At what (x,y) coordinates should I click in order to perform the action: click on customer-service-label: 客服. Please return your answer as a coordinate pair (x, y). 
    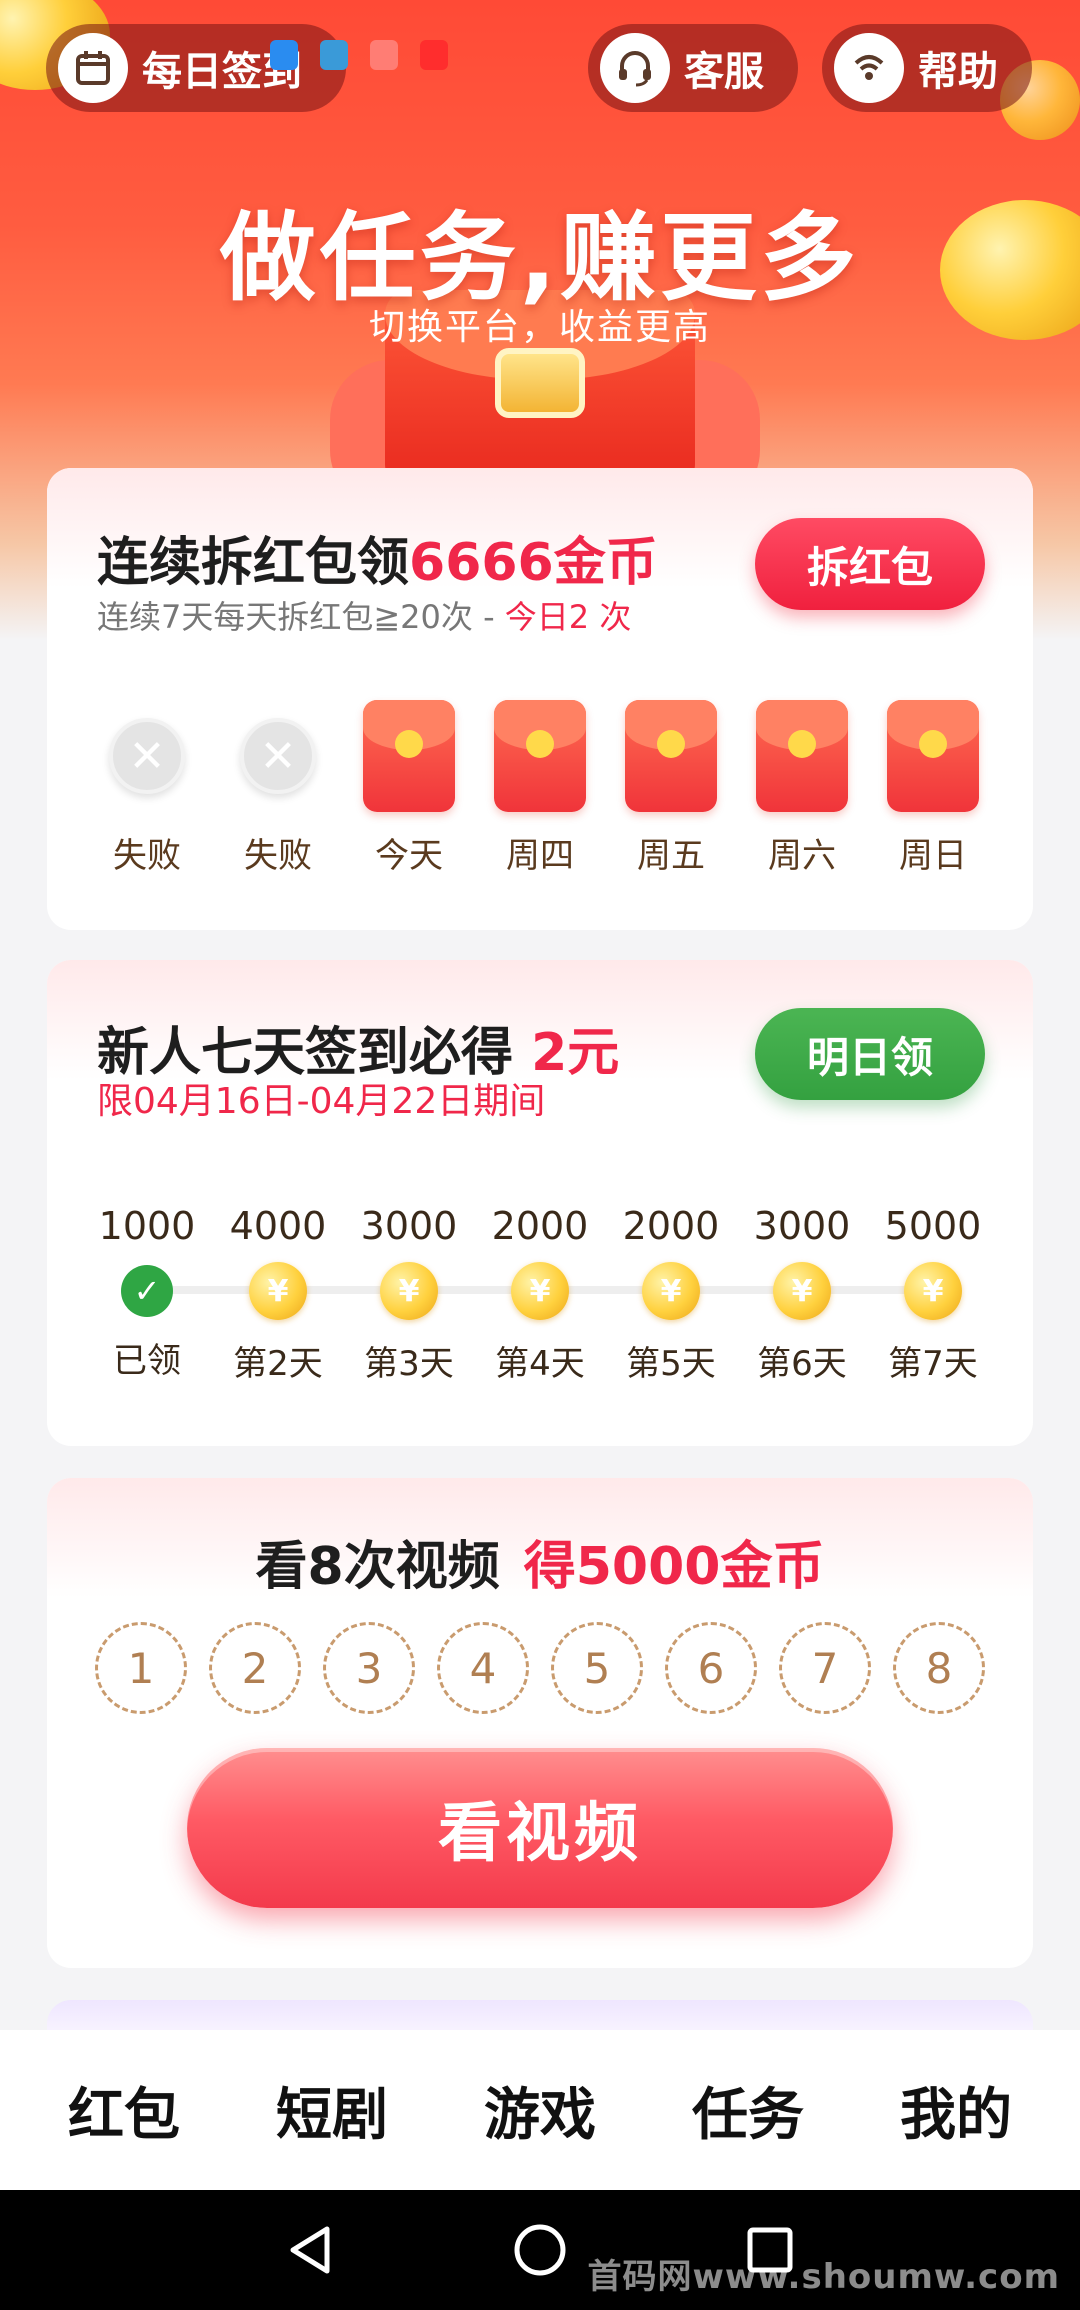
    Looking at the image, I should click on (724, 72).